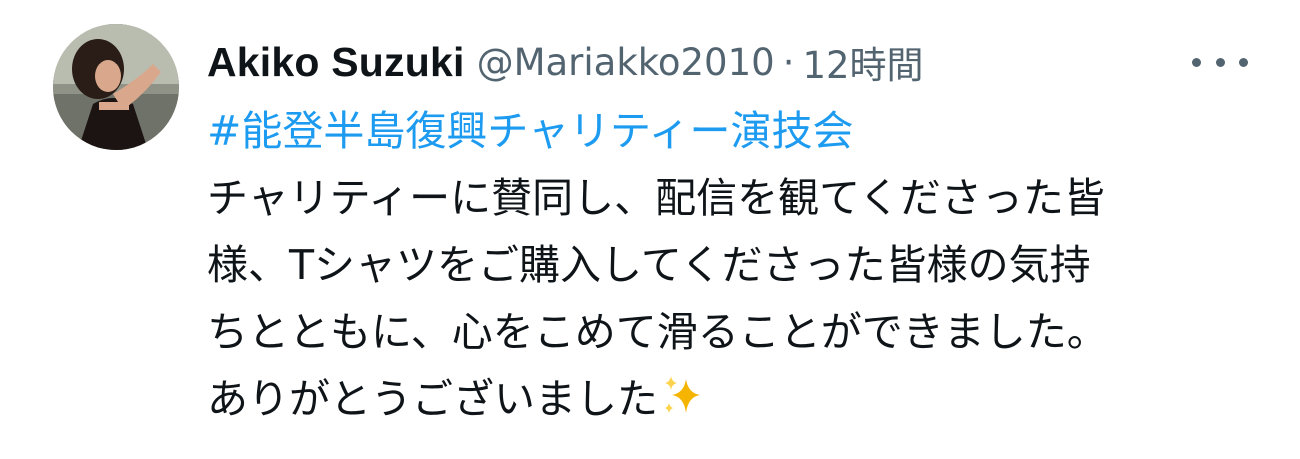 This screenshot has width=1300, height=459. I want to click on more-options-icon, so click(1220, 62).